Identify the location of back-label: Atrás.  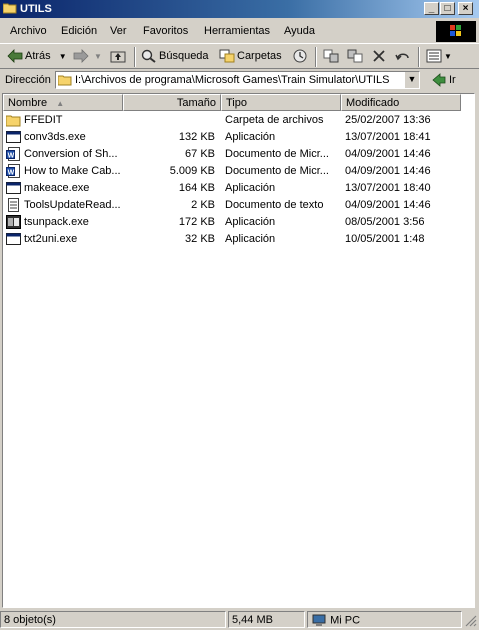
(38, 56).